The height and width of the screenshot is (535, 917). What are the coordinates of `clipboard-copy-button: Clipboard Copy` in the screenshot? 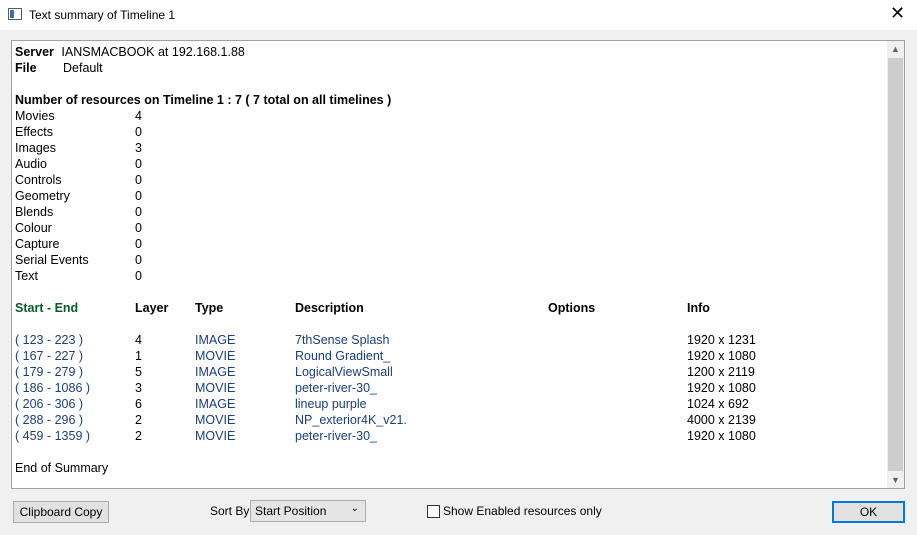 It's located at (61, 512).